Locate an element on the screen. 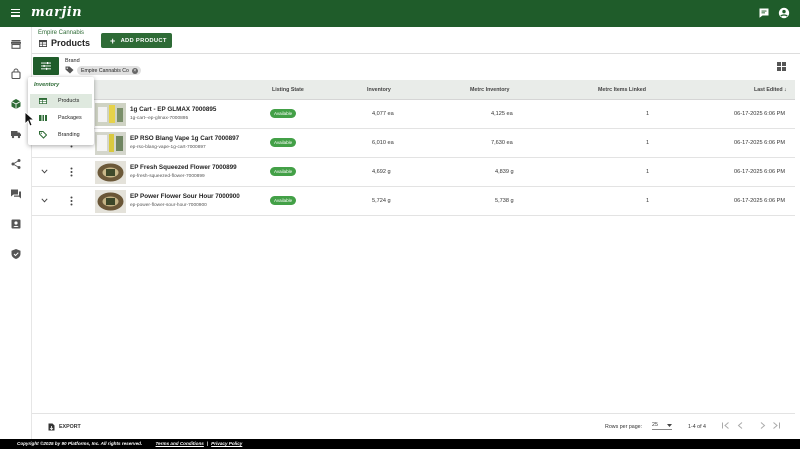 This screenshot has width=800, height=449. inventory-value: 4,077 ea is located at coordinates (383, 114).